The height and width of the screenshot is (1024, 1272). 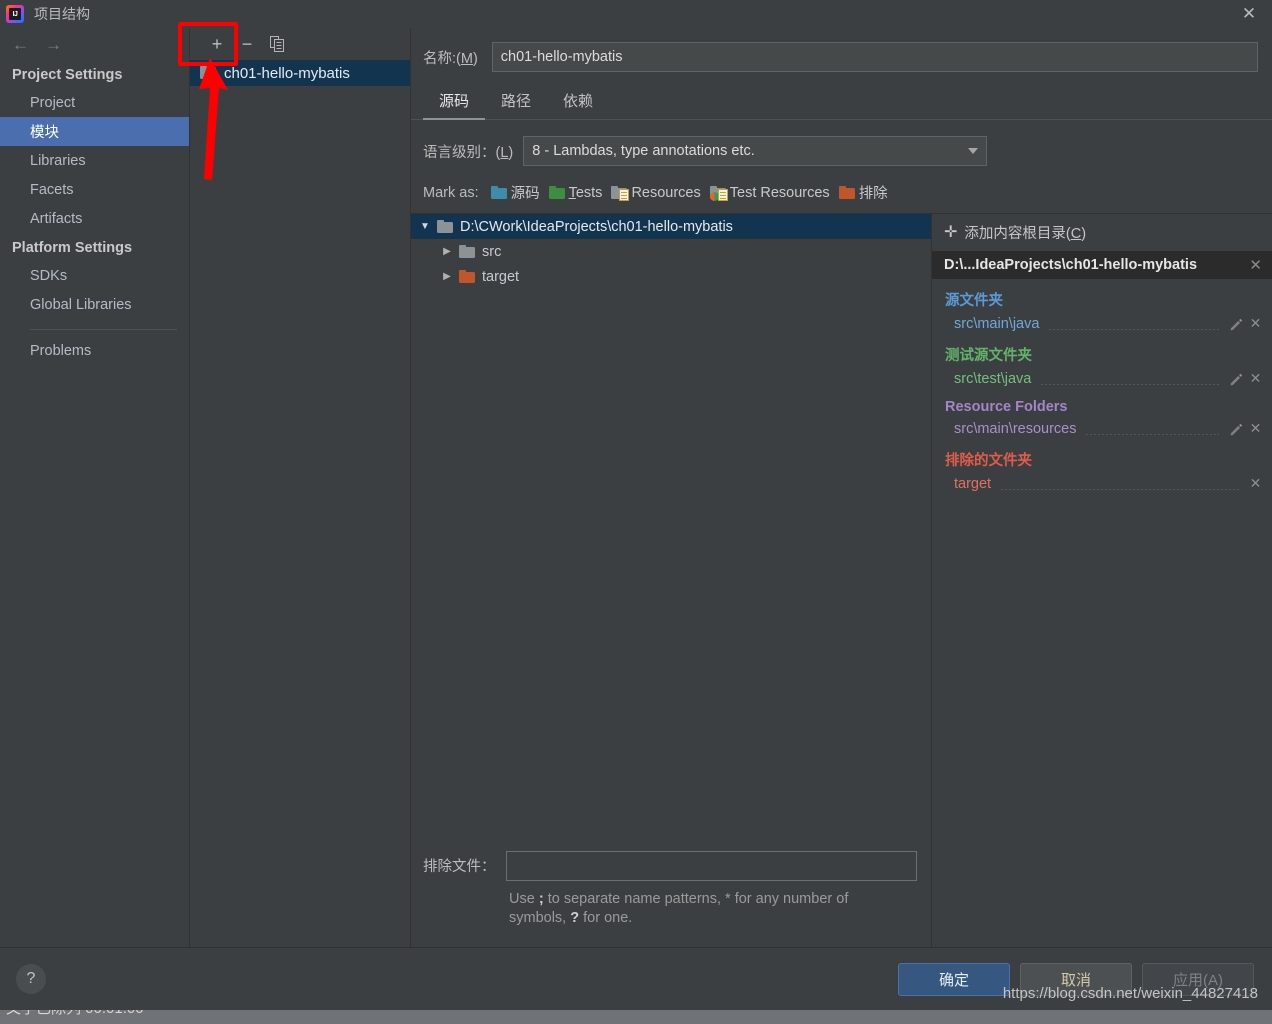 What do you see at coordinates (1102, 378) in the screenshot?
I see `test-source-folder-row: src\test\java ✕` at bounding box center [1102, 378].